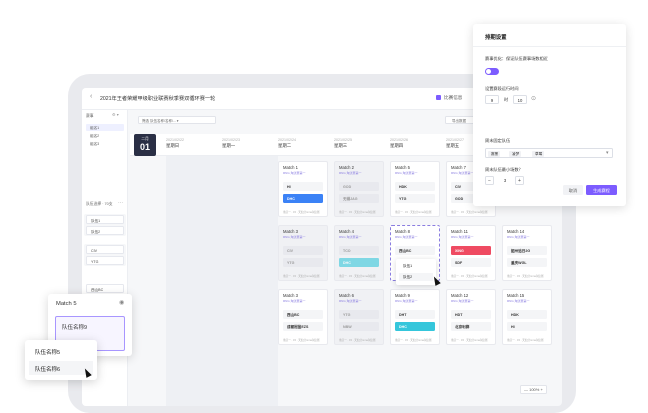  I want to click on match-title: Match 8, so click(402, 231).